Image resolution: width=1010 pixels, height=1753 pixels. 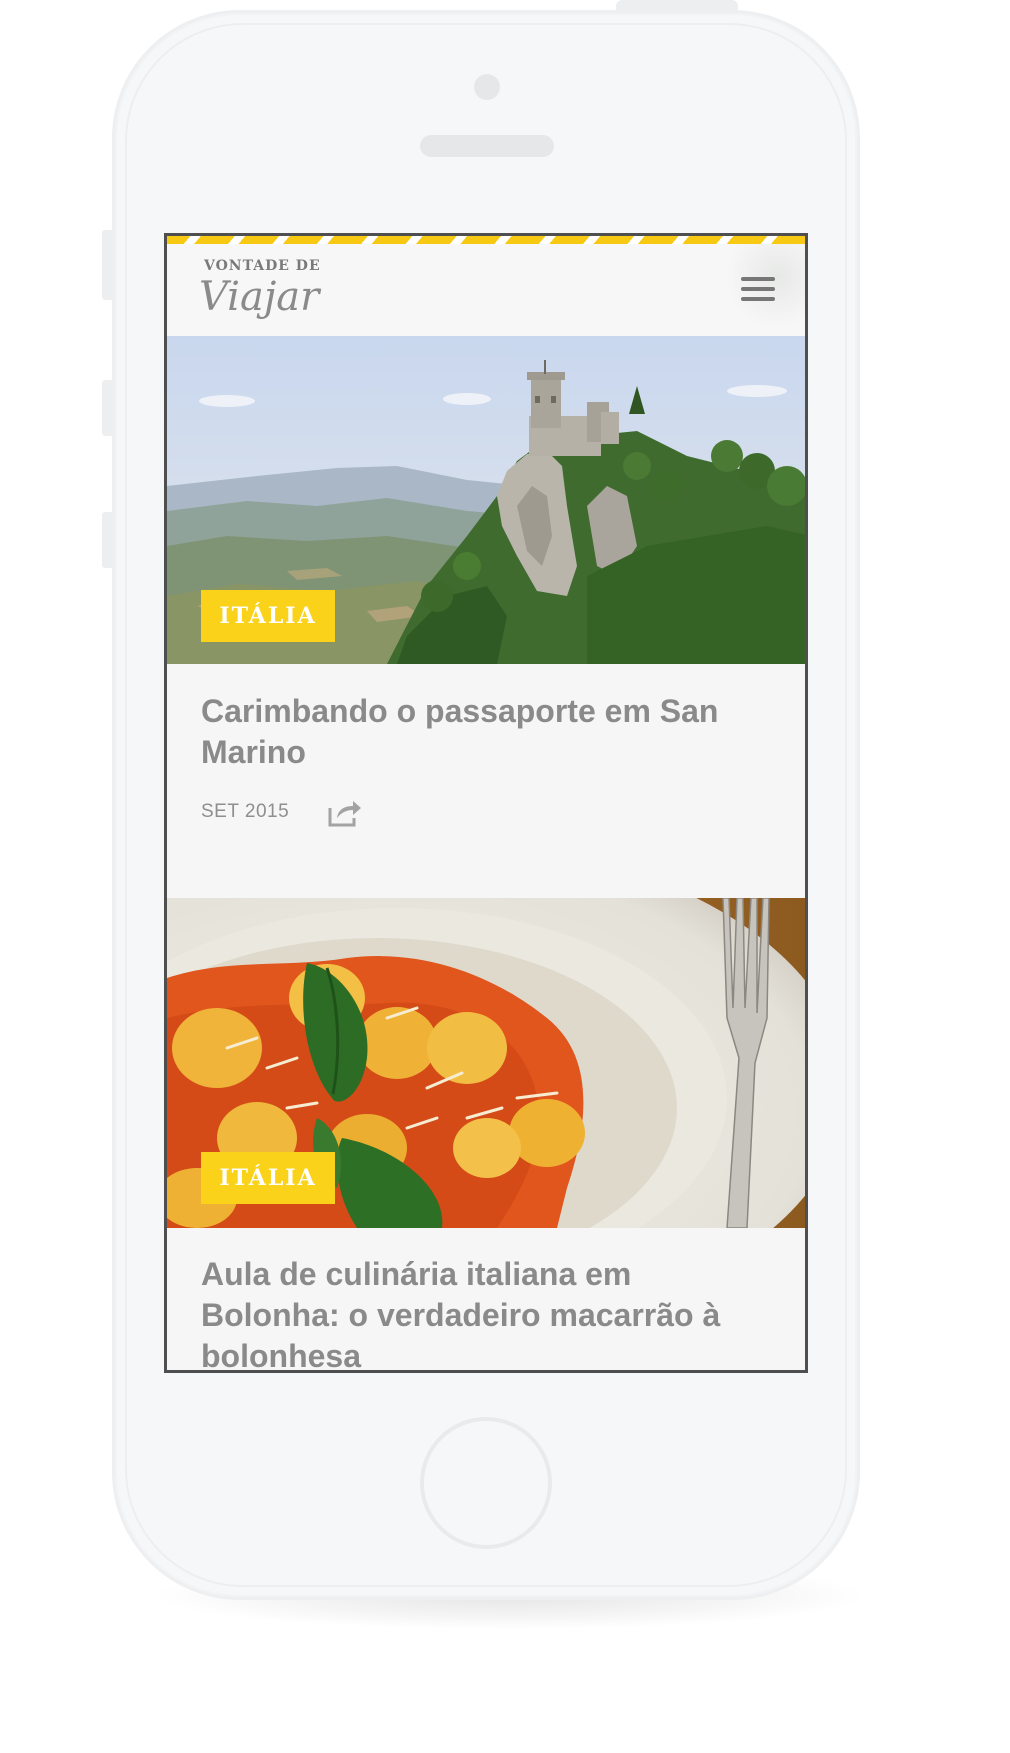 What do you see at coordinates (487, 146) in the screenshot?
I see `earpiece-speaker` at bounding box center [487, 146].